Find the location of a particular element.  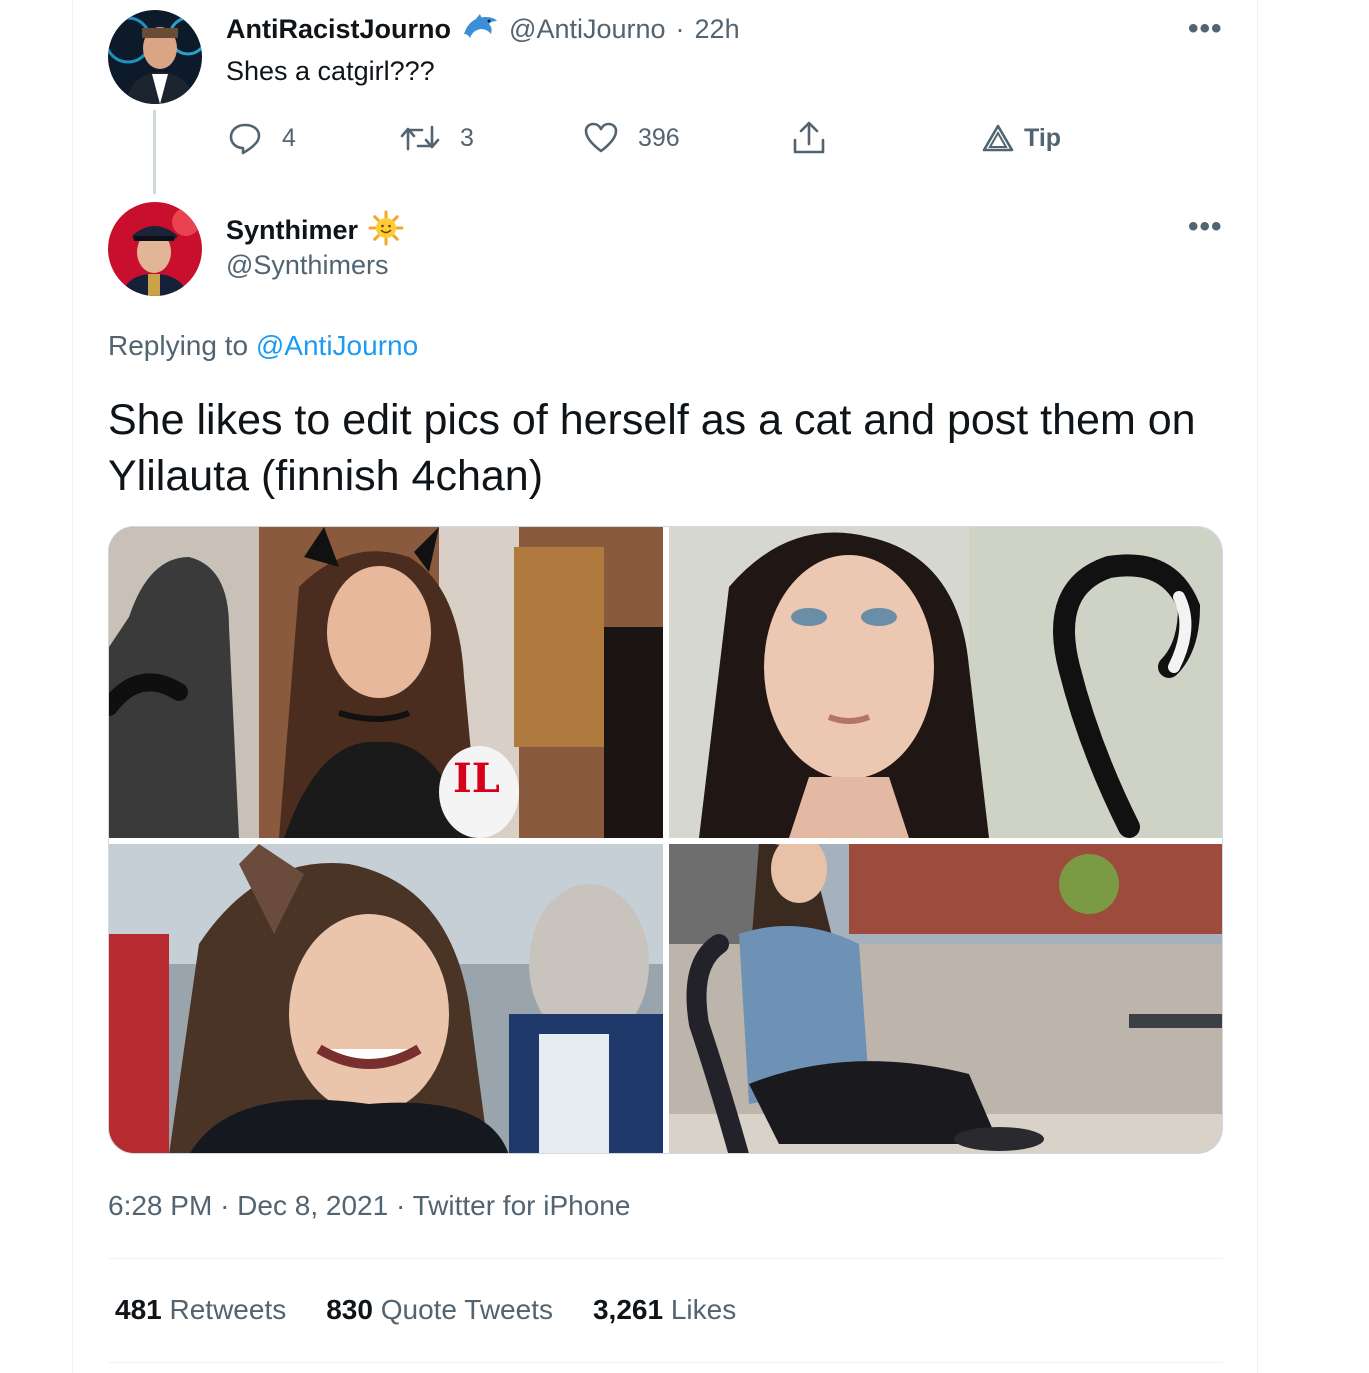

reply-header: Synthimer is located at coordinates (315, 230).